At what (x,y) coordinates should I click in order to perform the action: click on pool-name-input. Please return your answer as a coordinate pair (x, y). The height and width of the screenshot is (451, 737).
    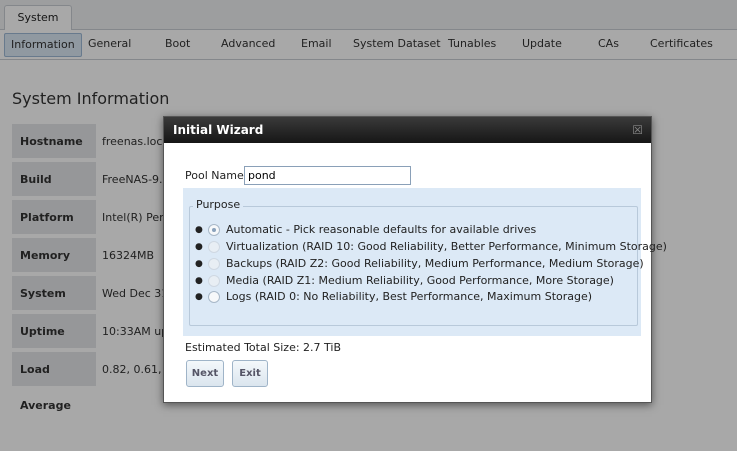
    Looking at the image, I should click on (327, 175).